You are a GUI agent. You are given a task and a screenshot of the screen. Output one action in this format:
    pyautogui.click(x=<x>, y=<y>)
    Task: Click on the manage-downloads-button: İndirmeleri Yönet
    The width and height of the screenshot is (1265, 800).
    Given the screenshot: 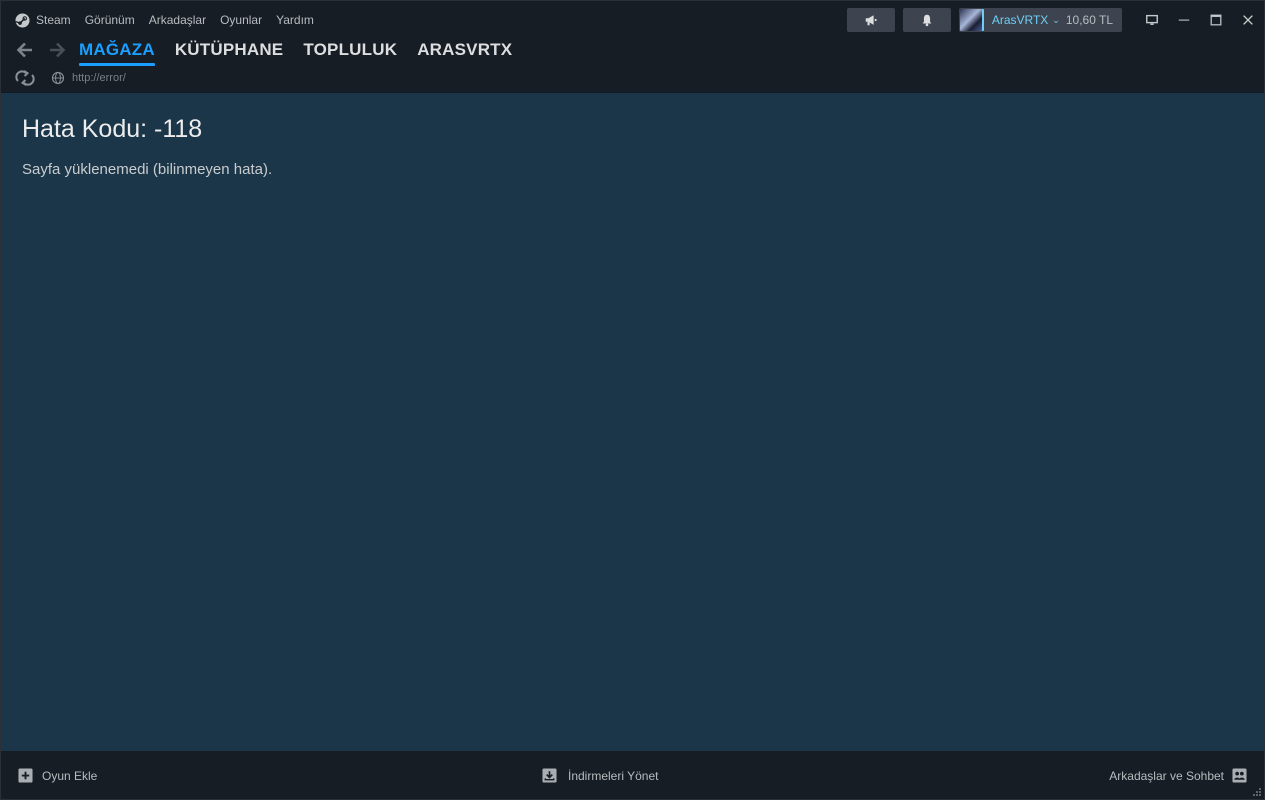 What is the action you would take?
    pyautogui.click(x=600, y=775)
    